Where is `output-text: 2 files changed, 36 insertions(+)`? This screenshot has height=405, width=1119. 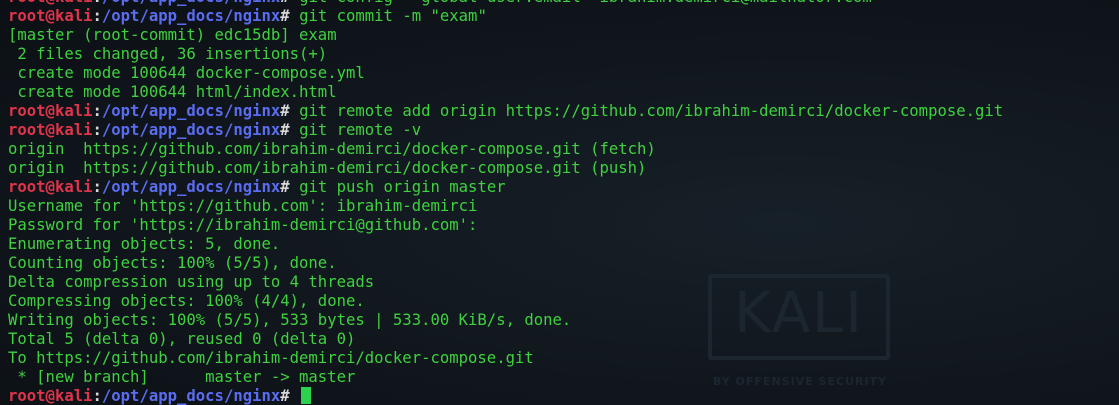
output-text: 2 files changed, 36 insertions(+) is located at coordinates (168, 54).